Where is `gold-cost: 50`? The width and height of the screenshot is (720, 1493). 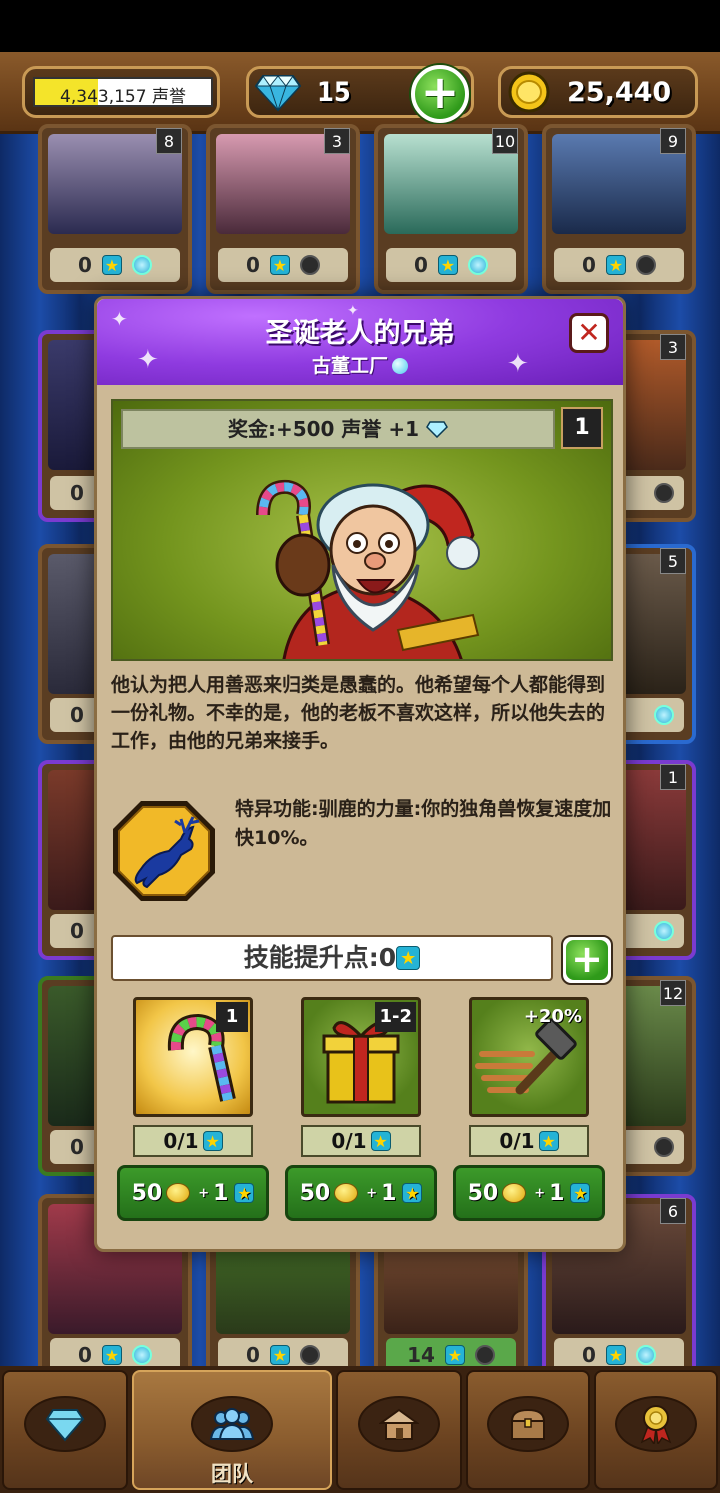
gold-cost: 50 is located at coordinates (315, 1193).